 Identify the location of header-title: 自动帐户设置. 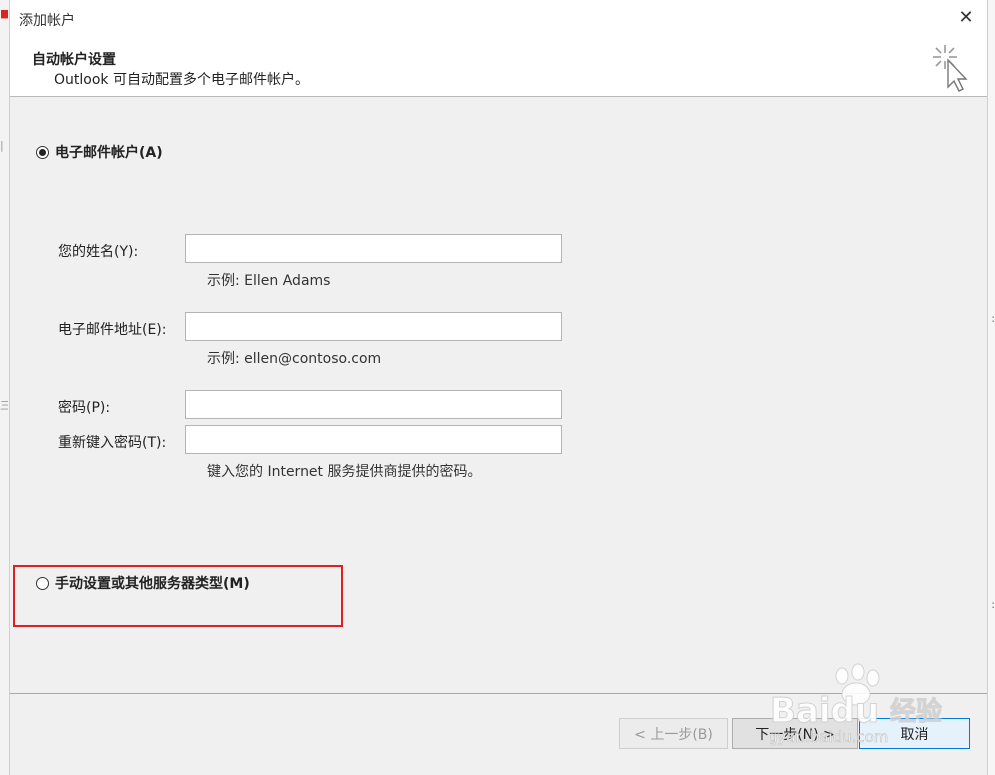
(74, 60).